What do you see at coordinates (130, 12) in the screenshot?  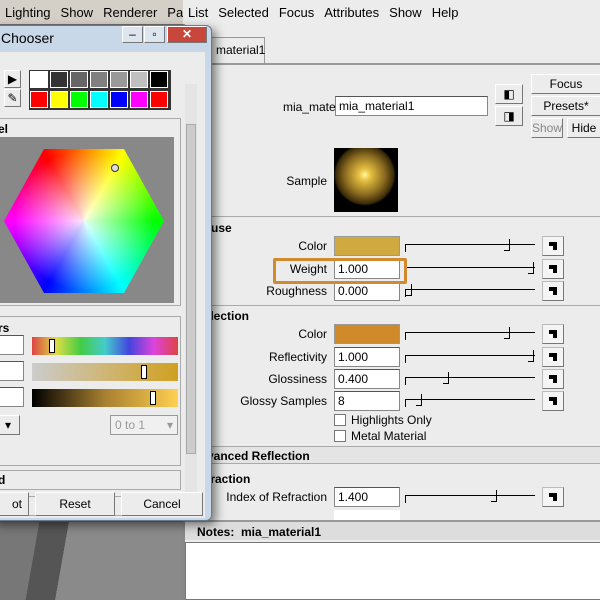 I see `menu-renderer: Renderer` at bounding box center [130, 12].